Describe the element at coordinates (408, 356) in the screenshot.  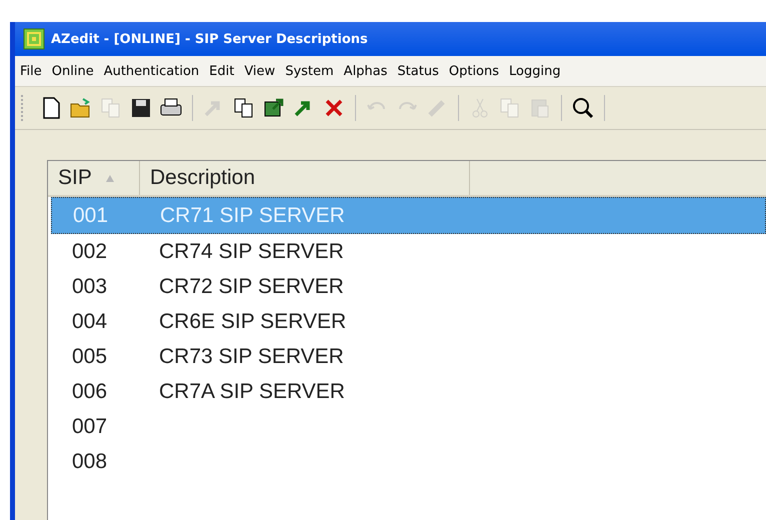
I see `list-row: 005 CR73 SIP SERVER` at that location.